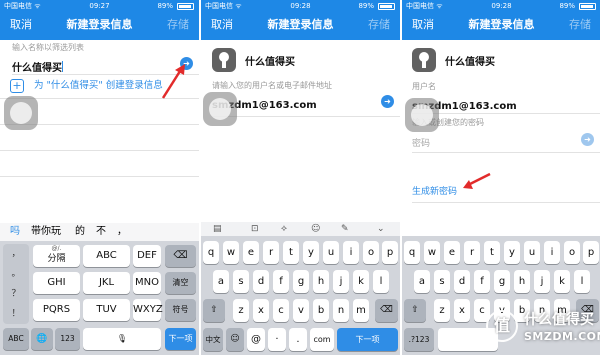  I want to click on punctuation-key: 。, so click(16, 274).